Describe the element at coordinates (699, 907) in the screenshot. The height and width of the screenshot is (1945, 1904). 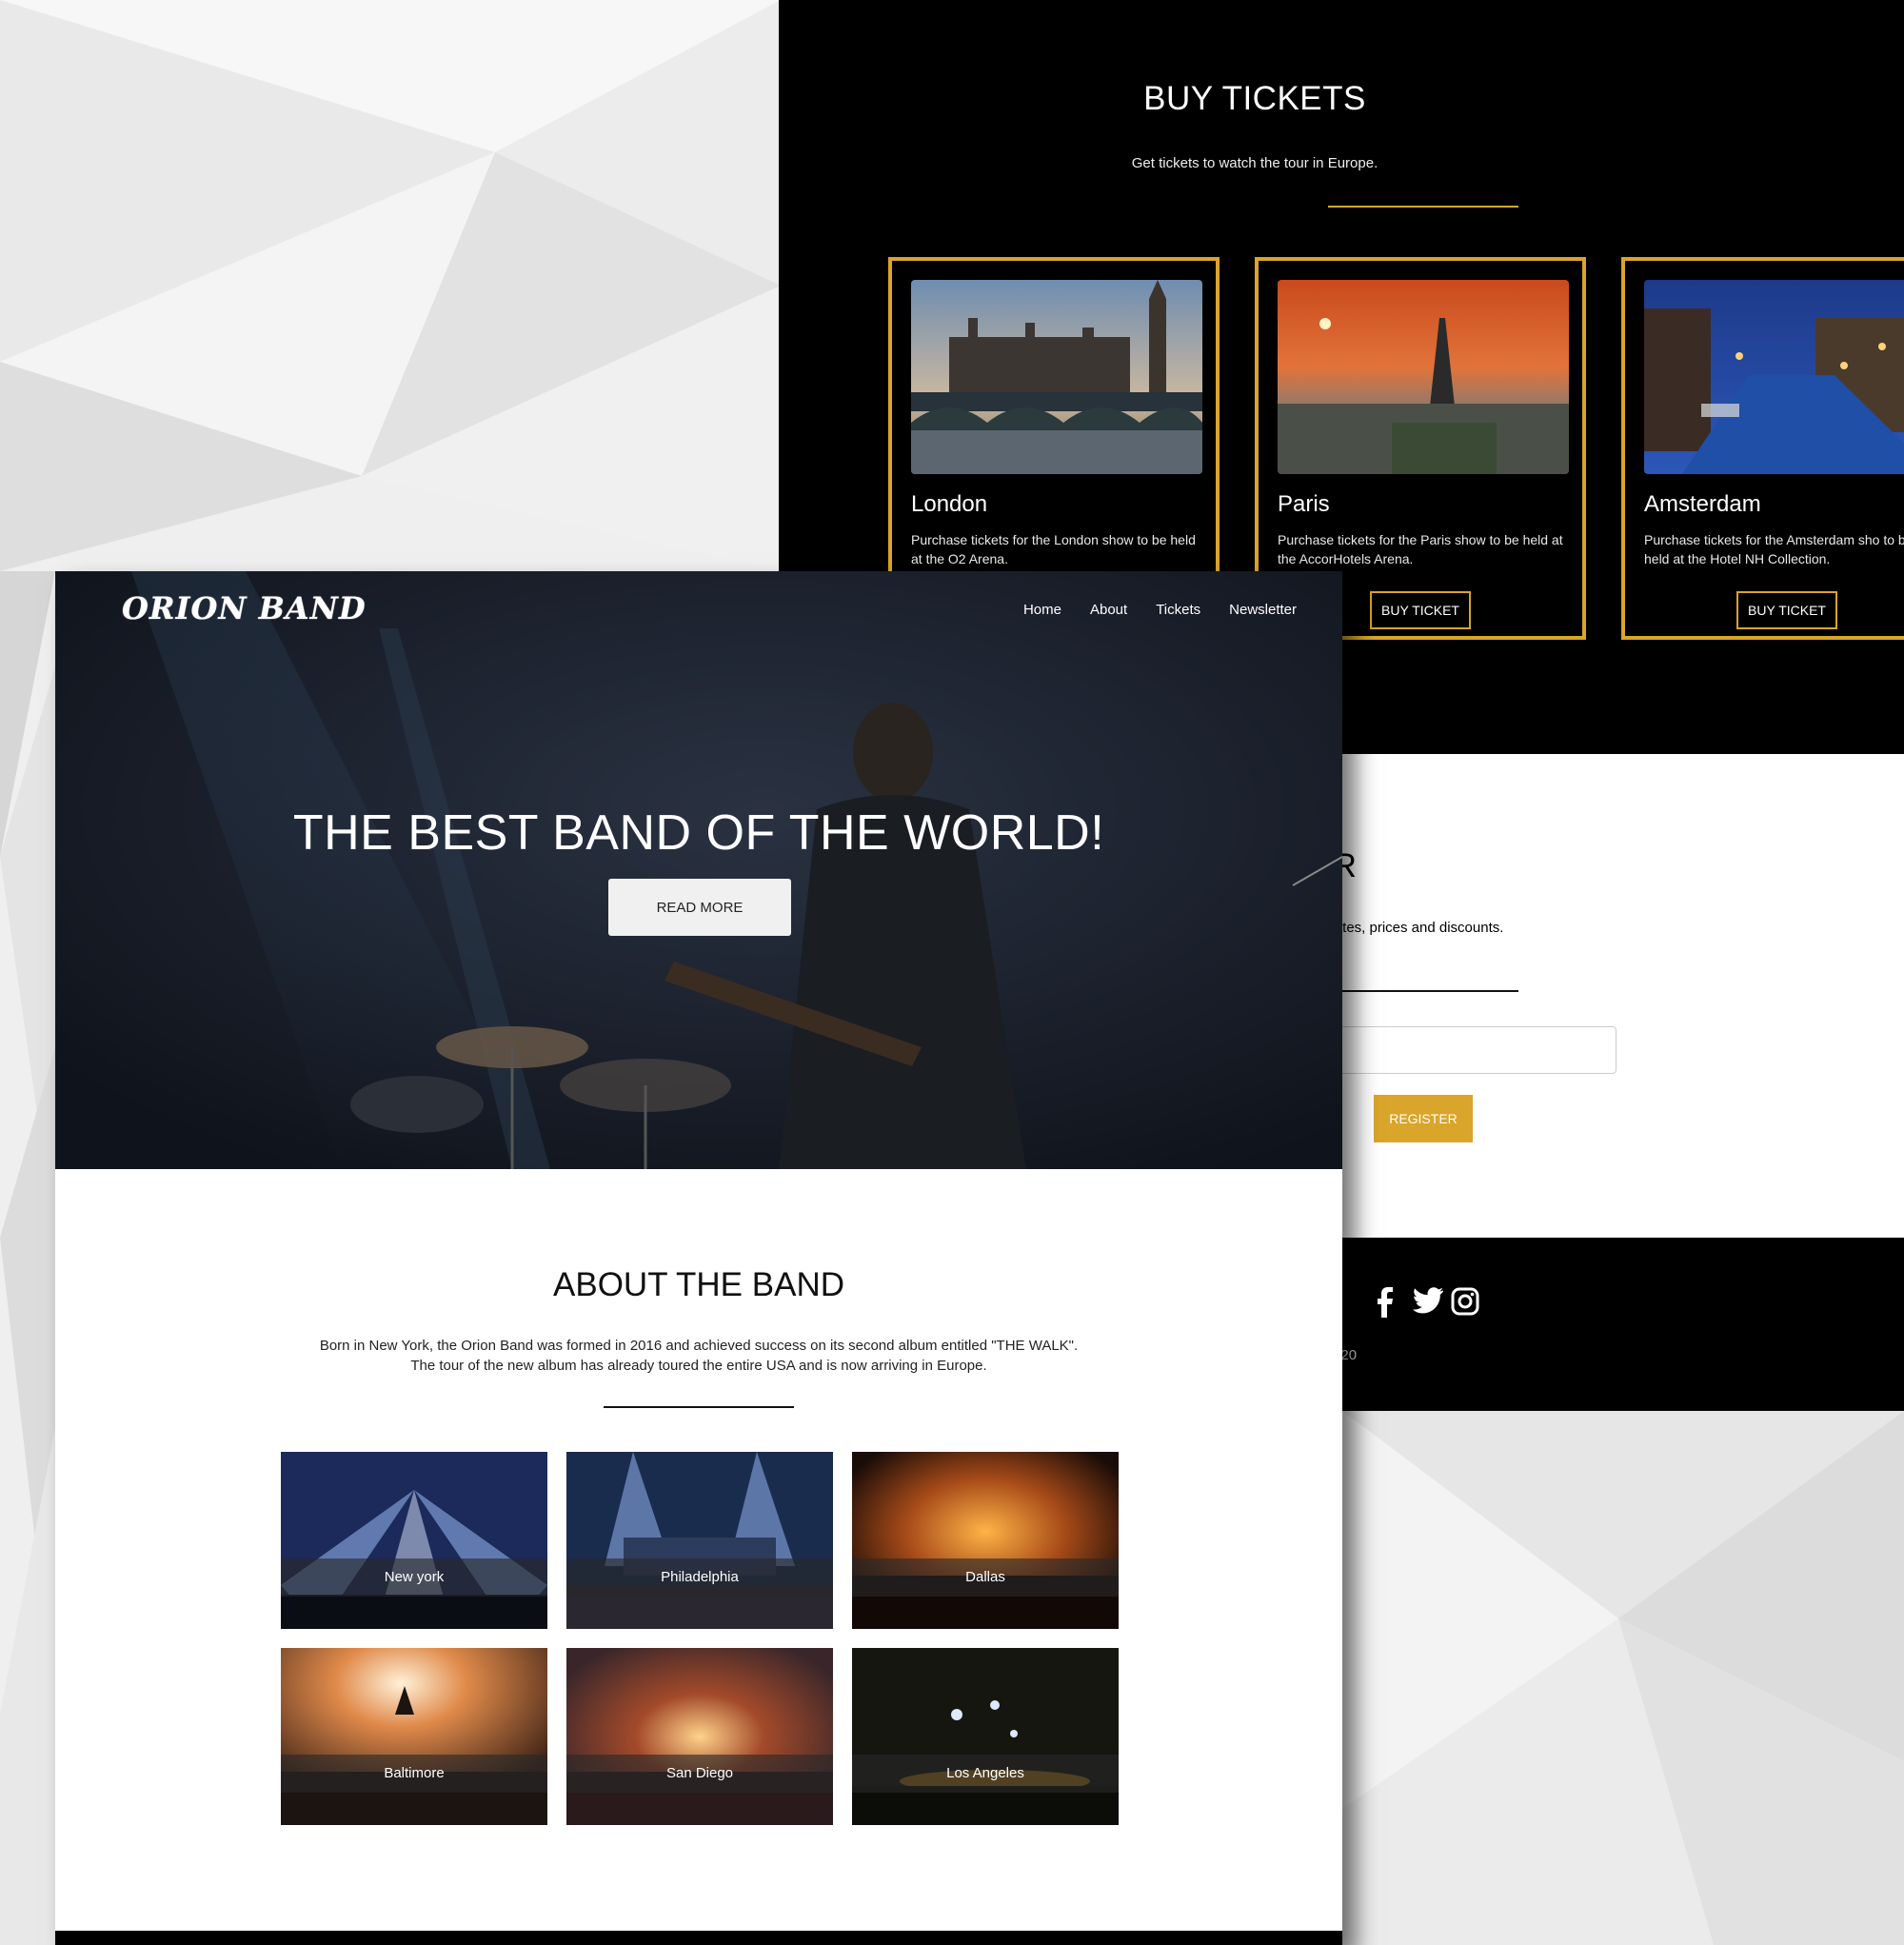
I see `read-more-button: READ MORE` at that location.